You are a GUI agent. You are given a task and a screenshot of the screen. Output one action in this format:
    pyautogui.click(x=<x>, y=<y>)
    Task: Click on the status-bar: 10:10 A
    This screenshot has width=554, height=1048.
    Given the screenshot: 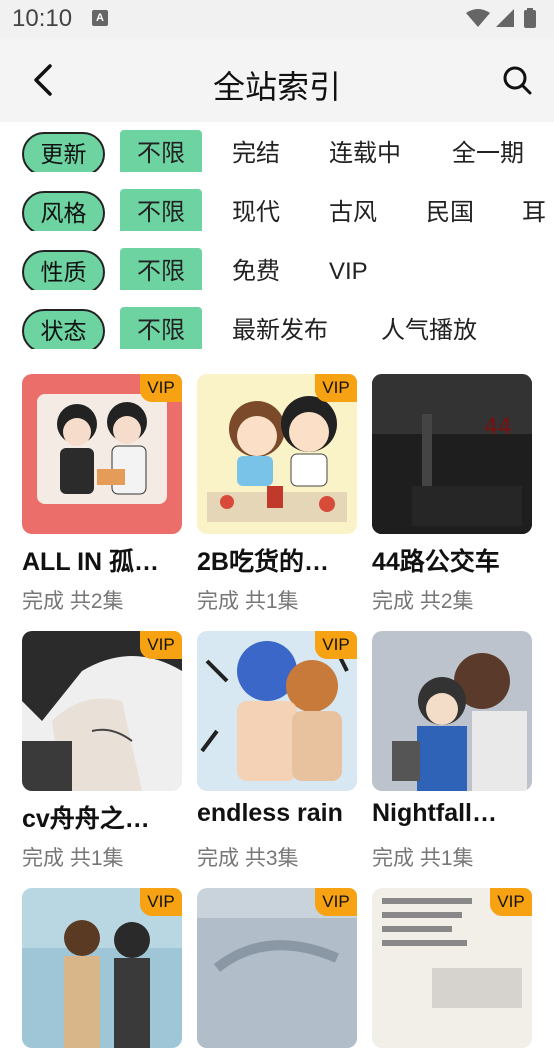 What is the action you would take?
    pyautogui.click(x=277, y=19)
    